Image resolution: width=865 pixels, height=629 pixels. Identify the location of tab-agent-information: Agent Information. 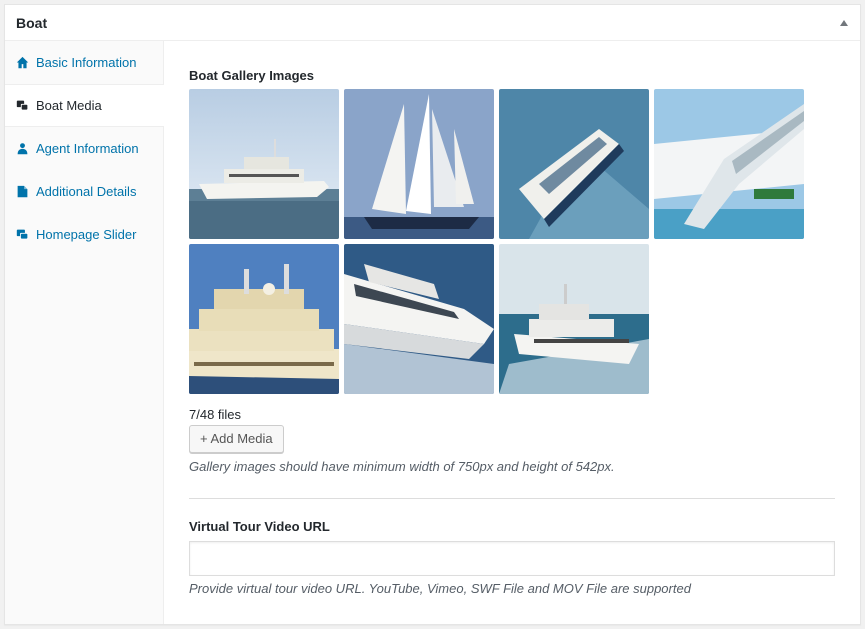
(84, 148).